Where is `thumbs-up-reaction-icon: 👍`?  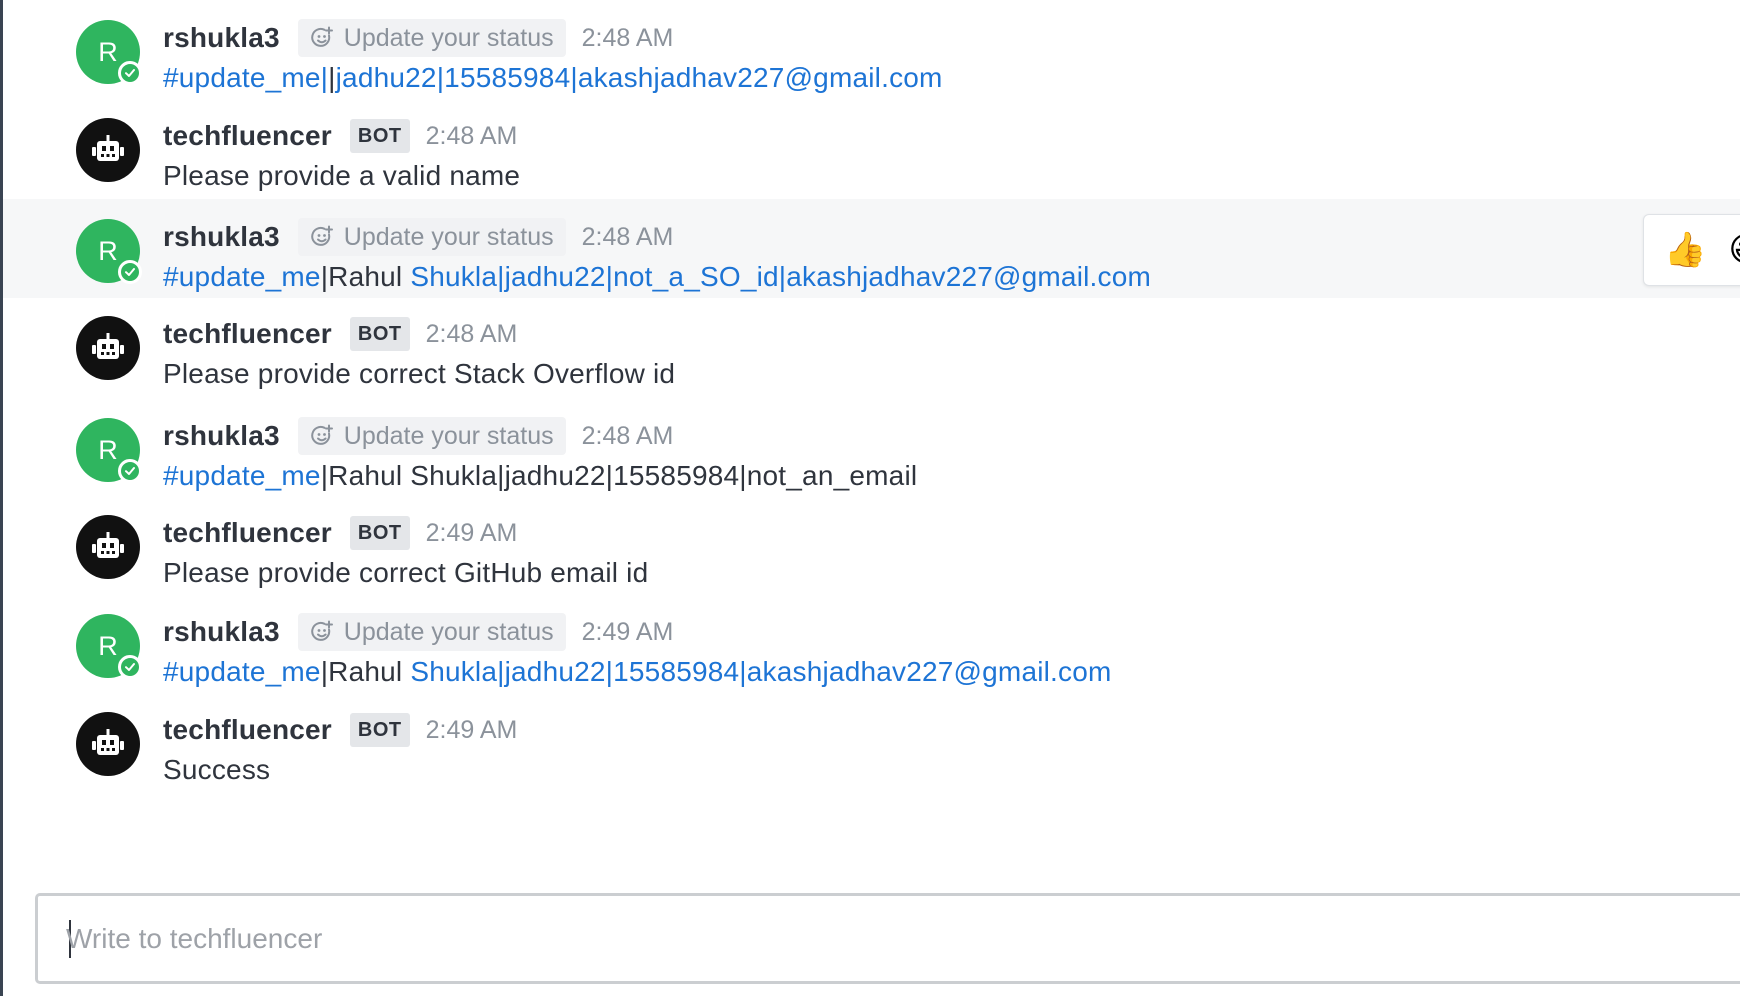
thumbs-up-reaction-icon: 👍 is located at coordinates (1685, 250).